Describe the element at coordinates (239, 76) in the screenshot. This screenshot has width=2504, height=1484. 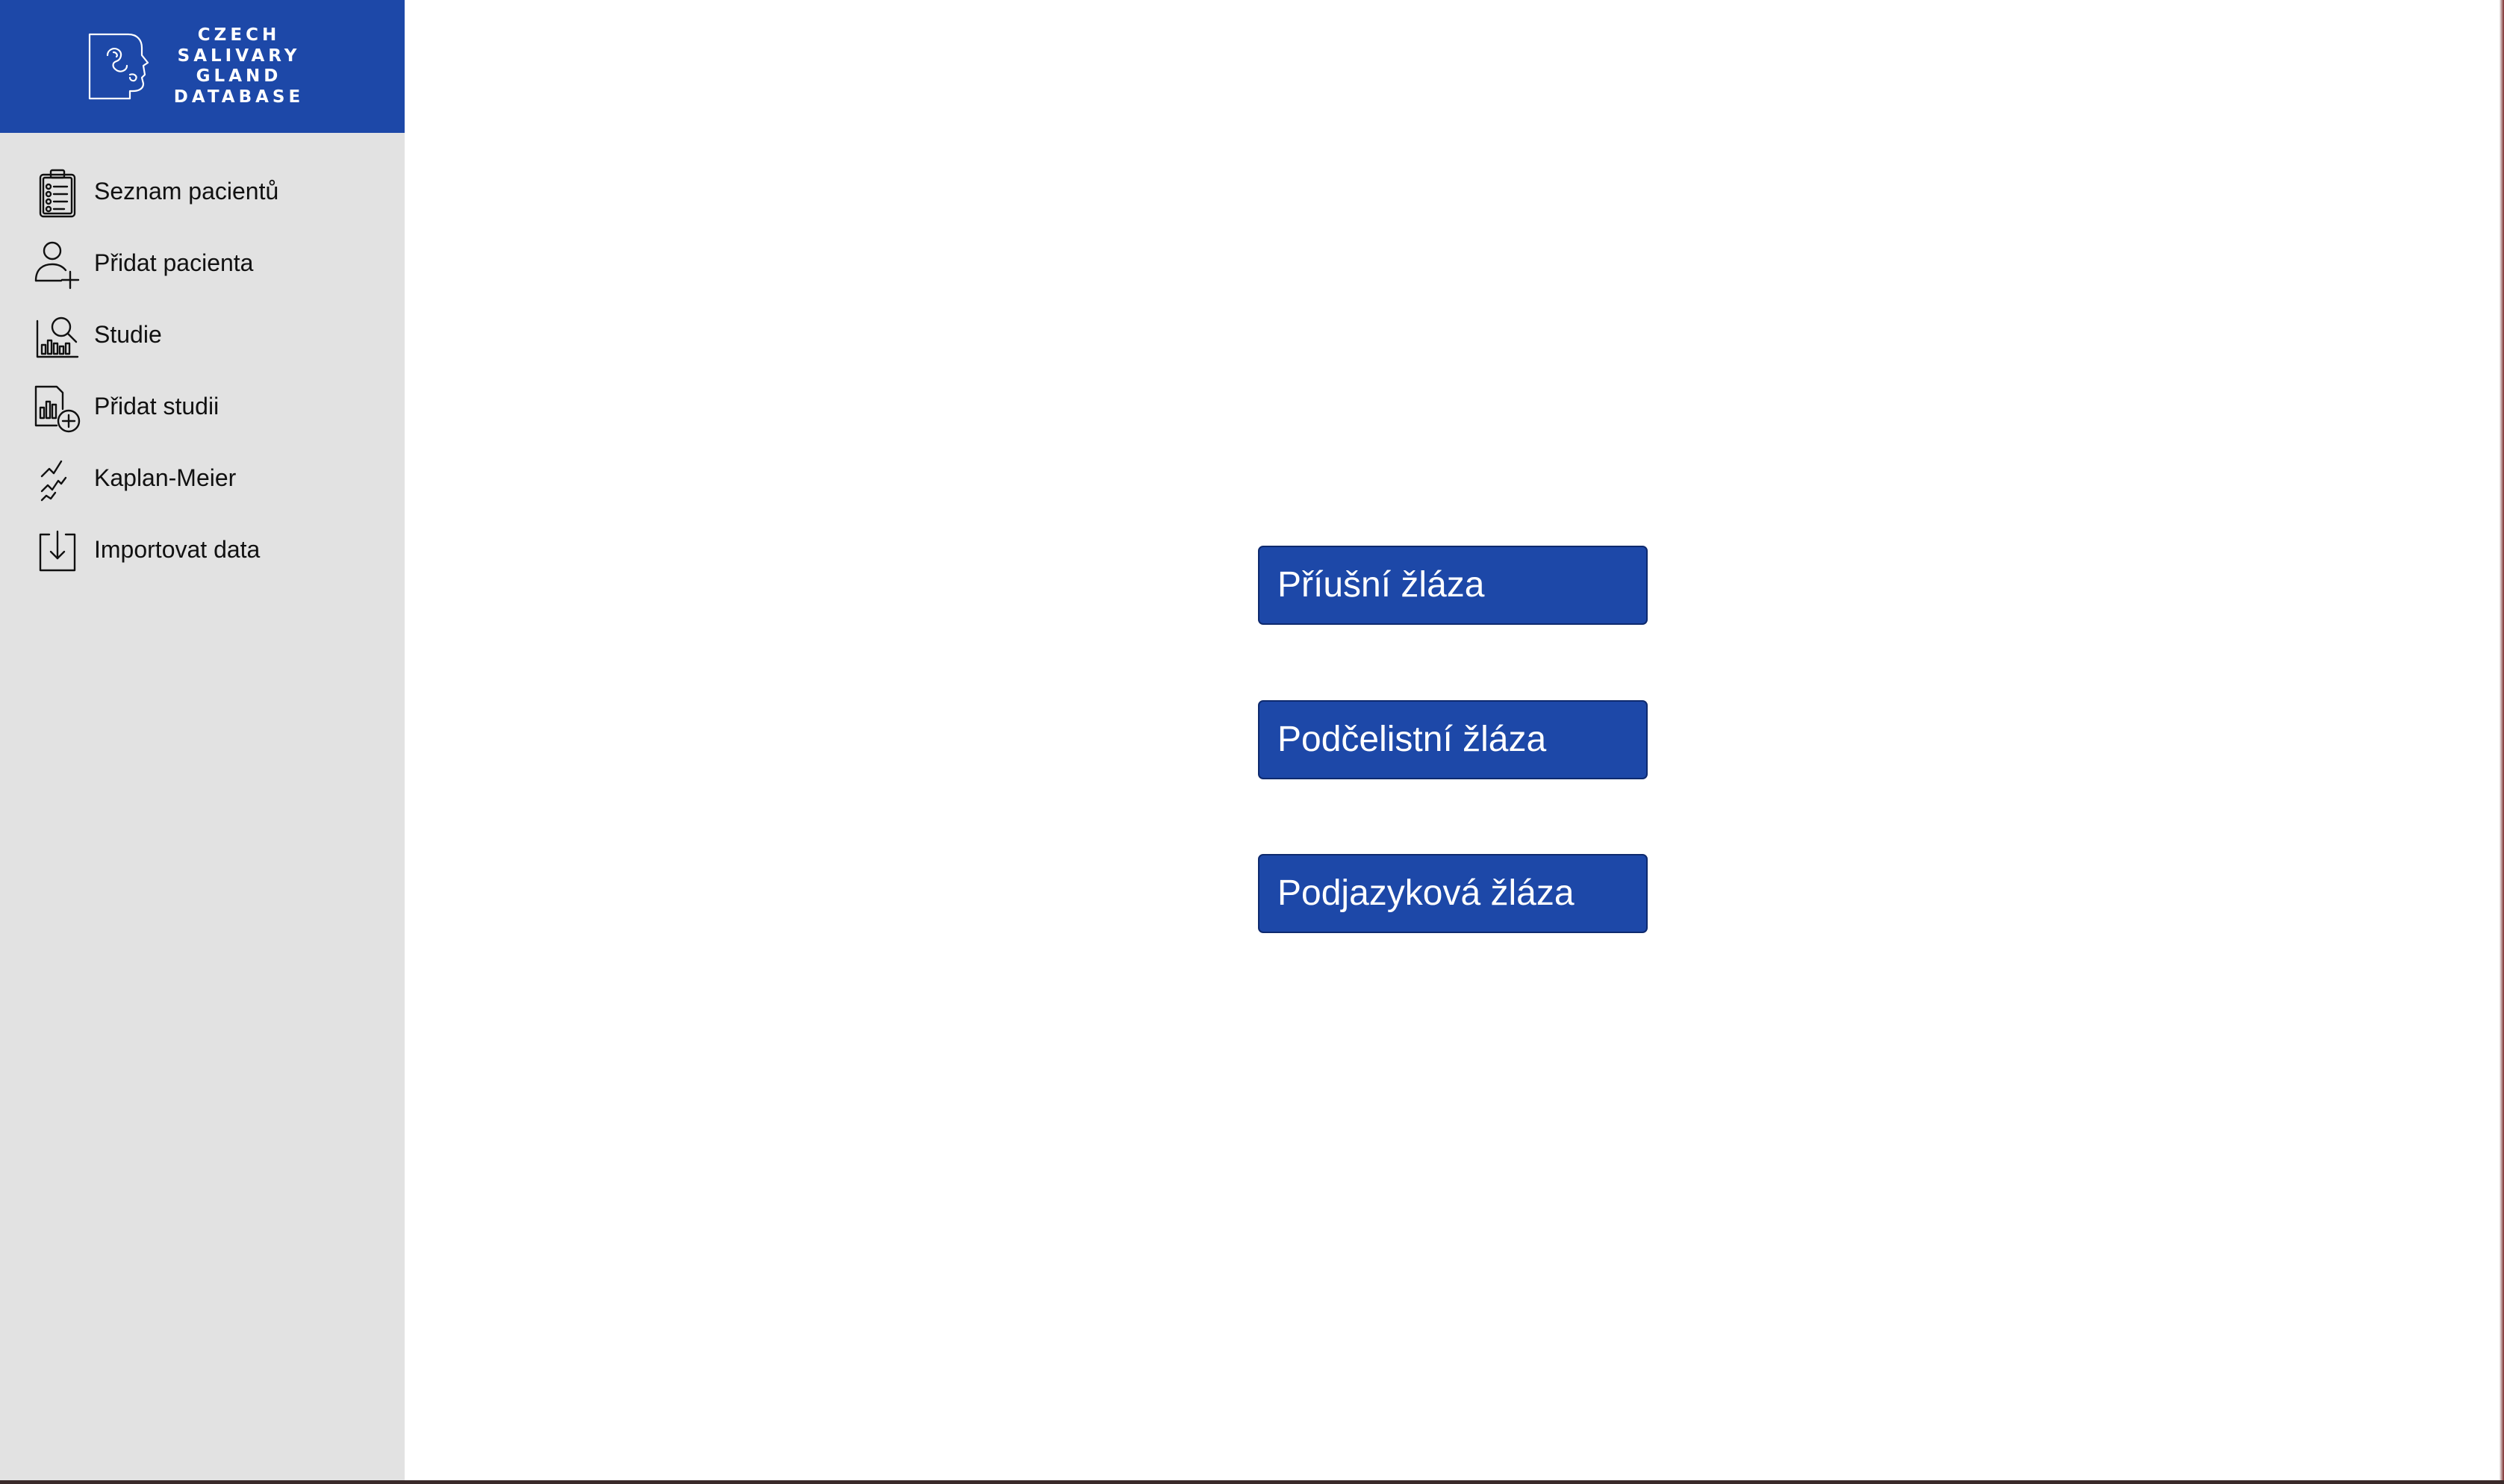
I see `brand-line-3: GLAND` at that location.